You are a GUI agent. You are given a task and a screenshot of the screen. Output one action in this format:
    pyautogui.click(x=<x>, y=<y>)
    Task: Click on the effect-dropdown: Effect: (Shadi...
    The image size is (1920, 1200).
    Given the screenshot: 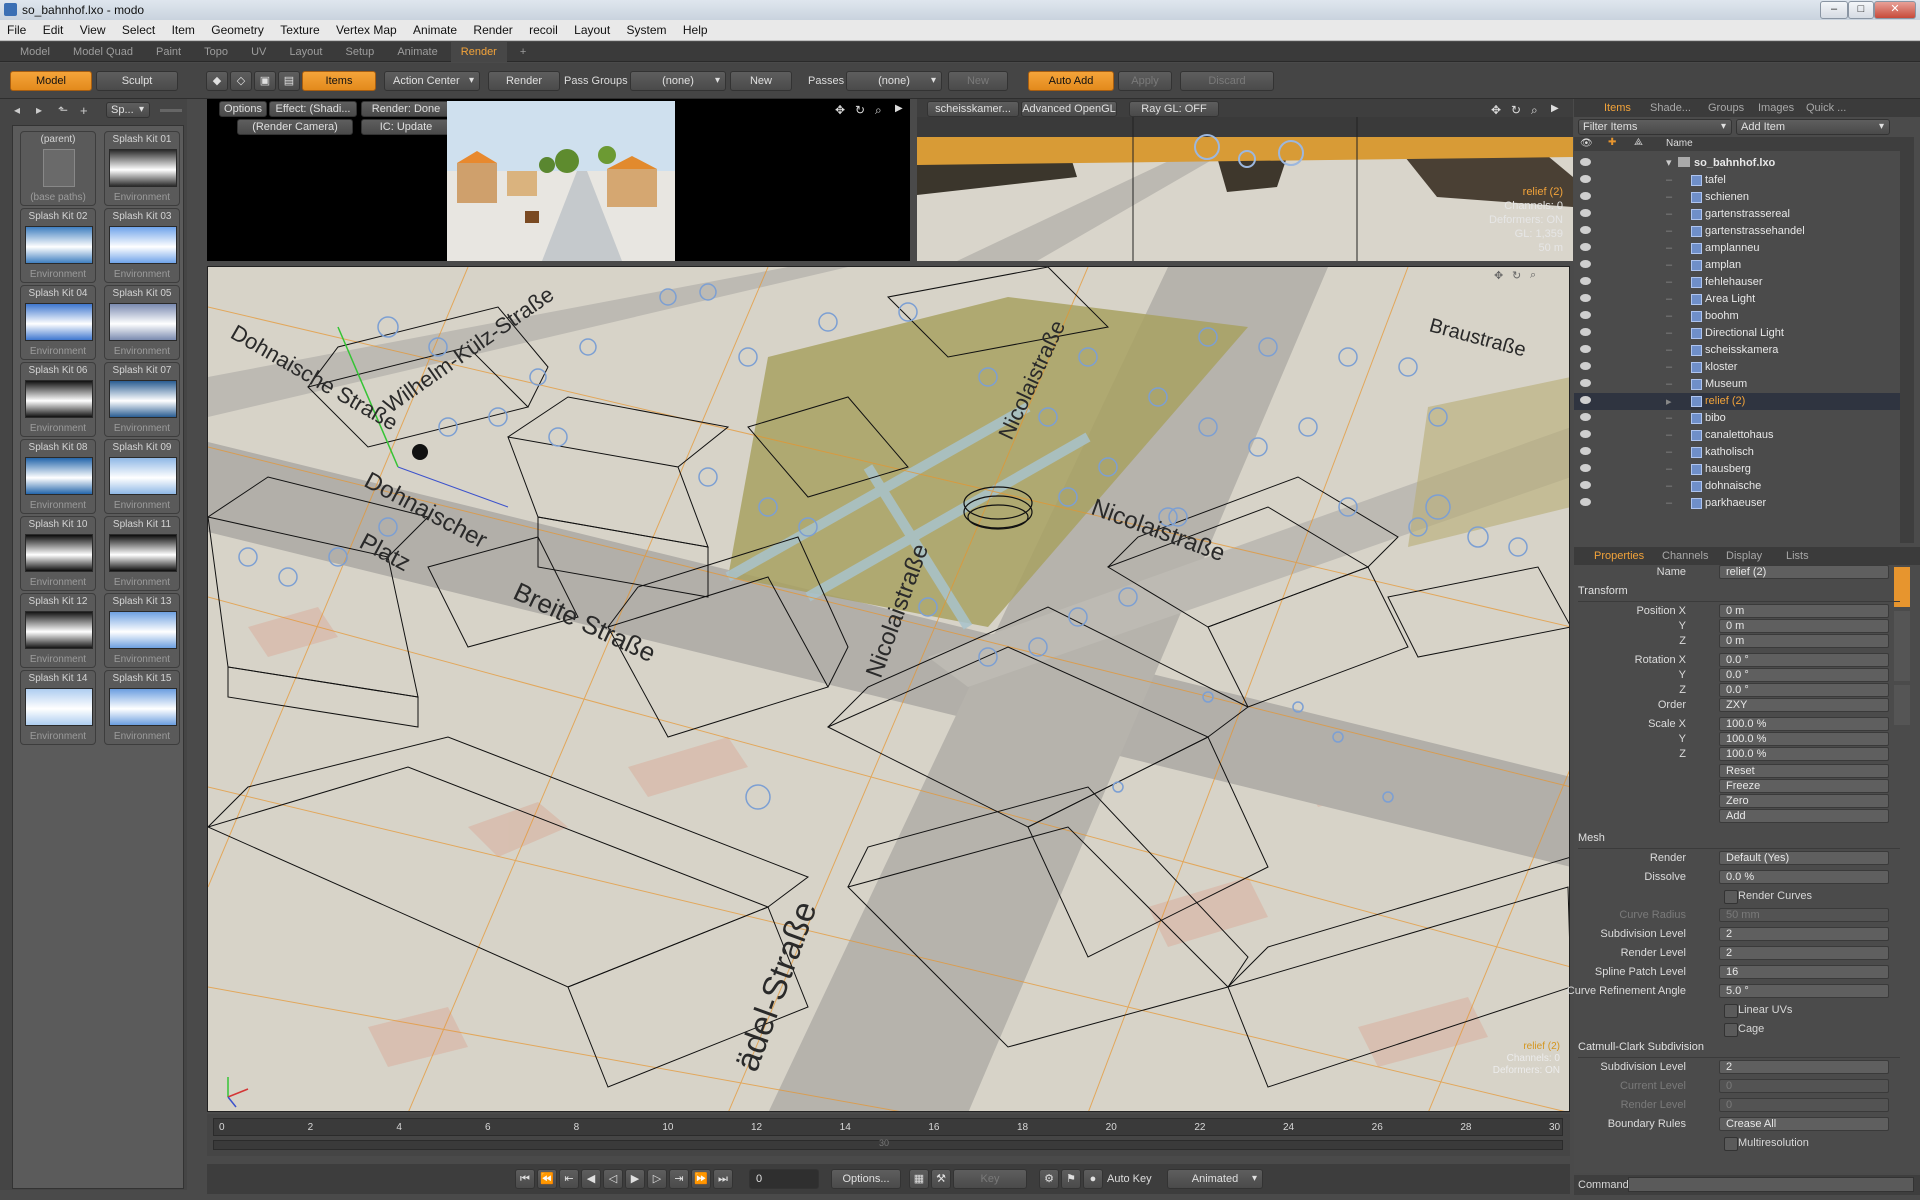 What is the action you would take?
    pyautogui.click(x=313, y=109)
    